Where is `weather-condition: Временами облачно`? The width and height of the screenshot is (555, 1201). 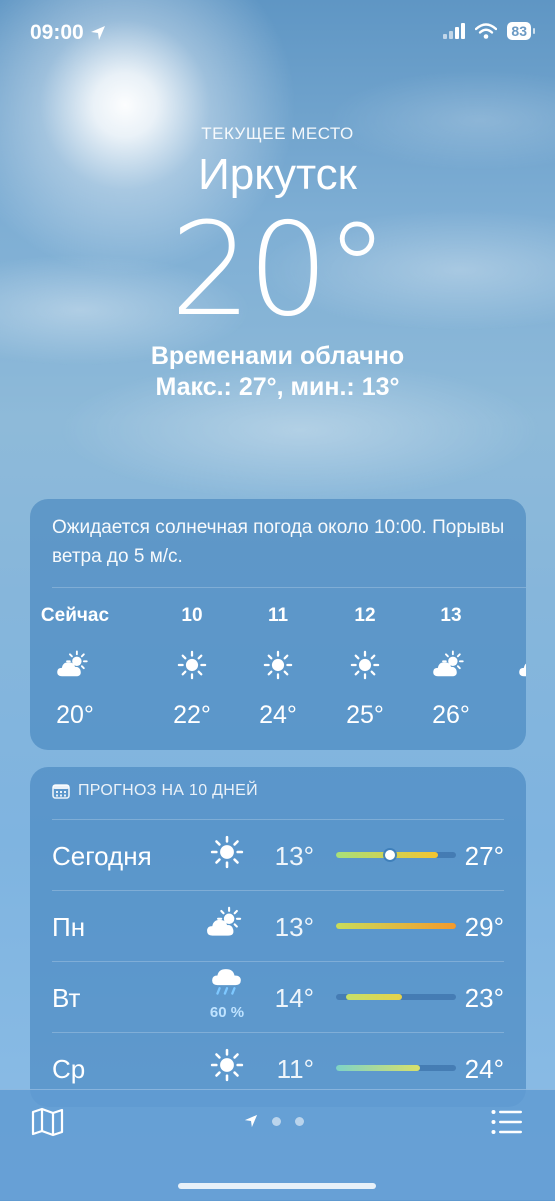
weather-condition: Временами облачно is located at coordinates (277, 356).